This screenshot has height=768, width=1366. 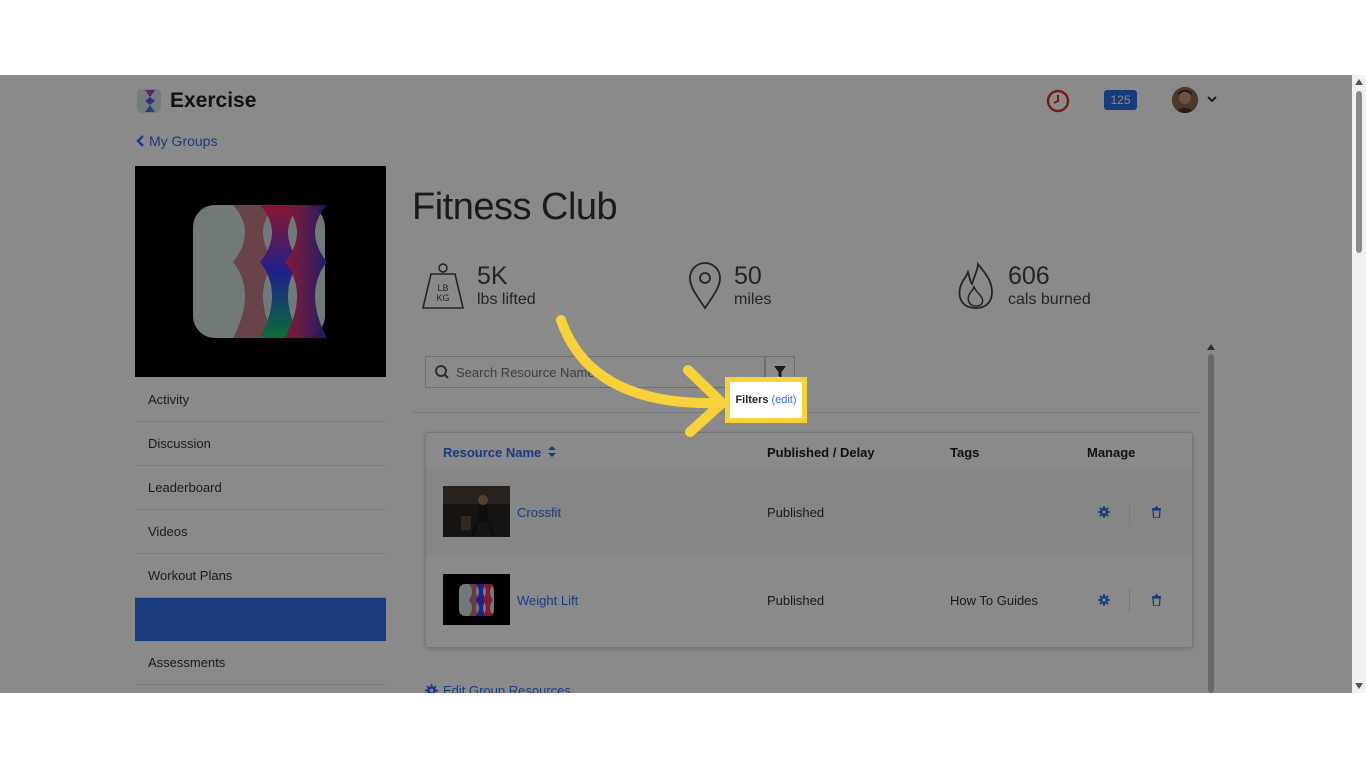 What do you see at coordinates (1359, 686) in the screenshot?
I see `scroll-down-arrow` at bounding box center [1359, 686].